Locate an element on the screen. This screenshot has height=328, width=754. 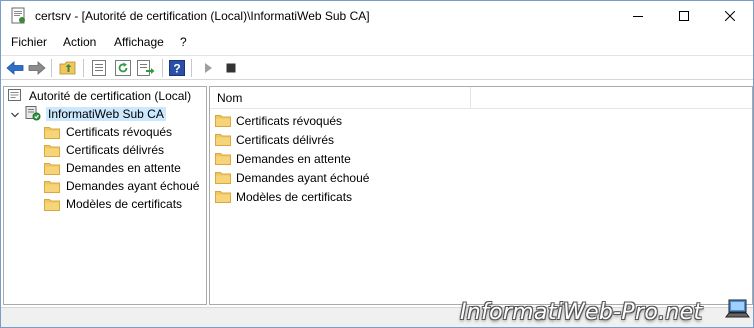
list-item: Demandes ayant échoué is located at coordinates (292, 177).